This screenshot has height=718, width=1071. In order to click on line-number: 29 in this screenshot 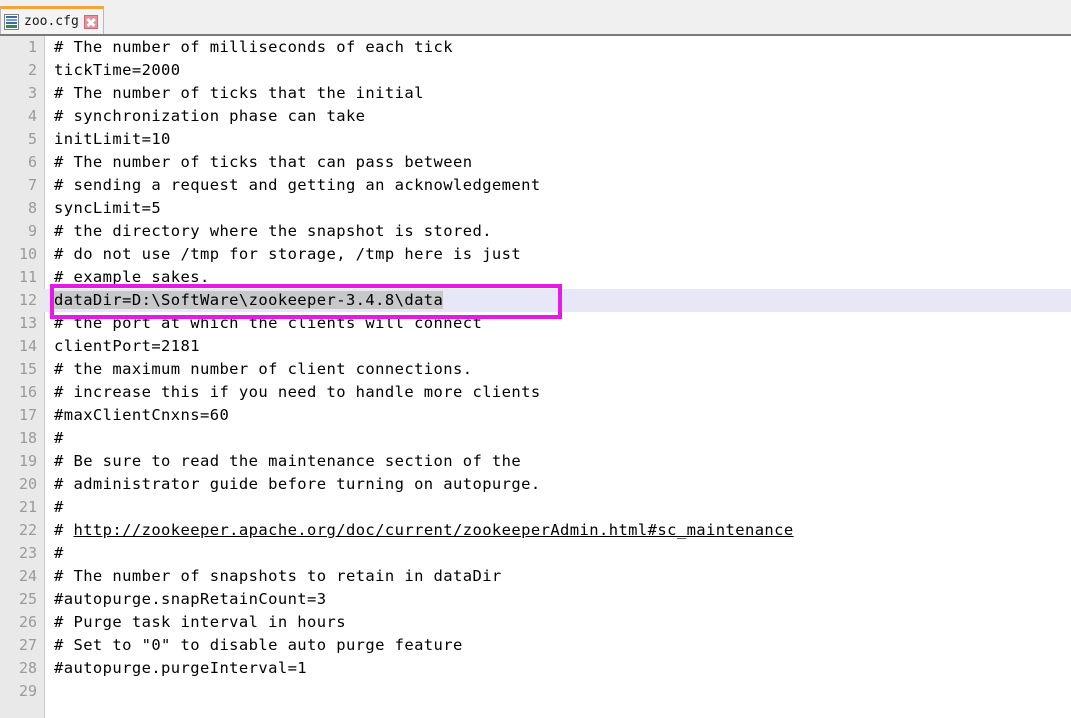, I will do `click(27, 691)`.